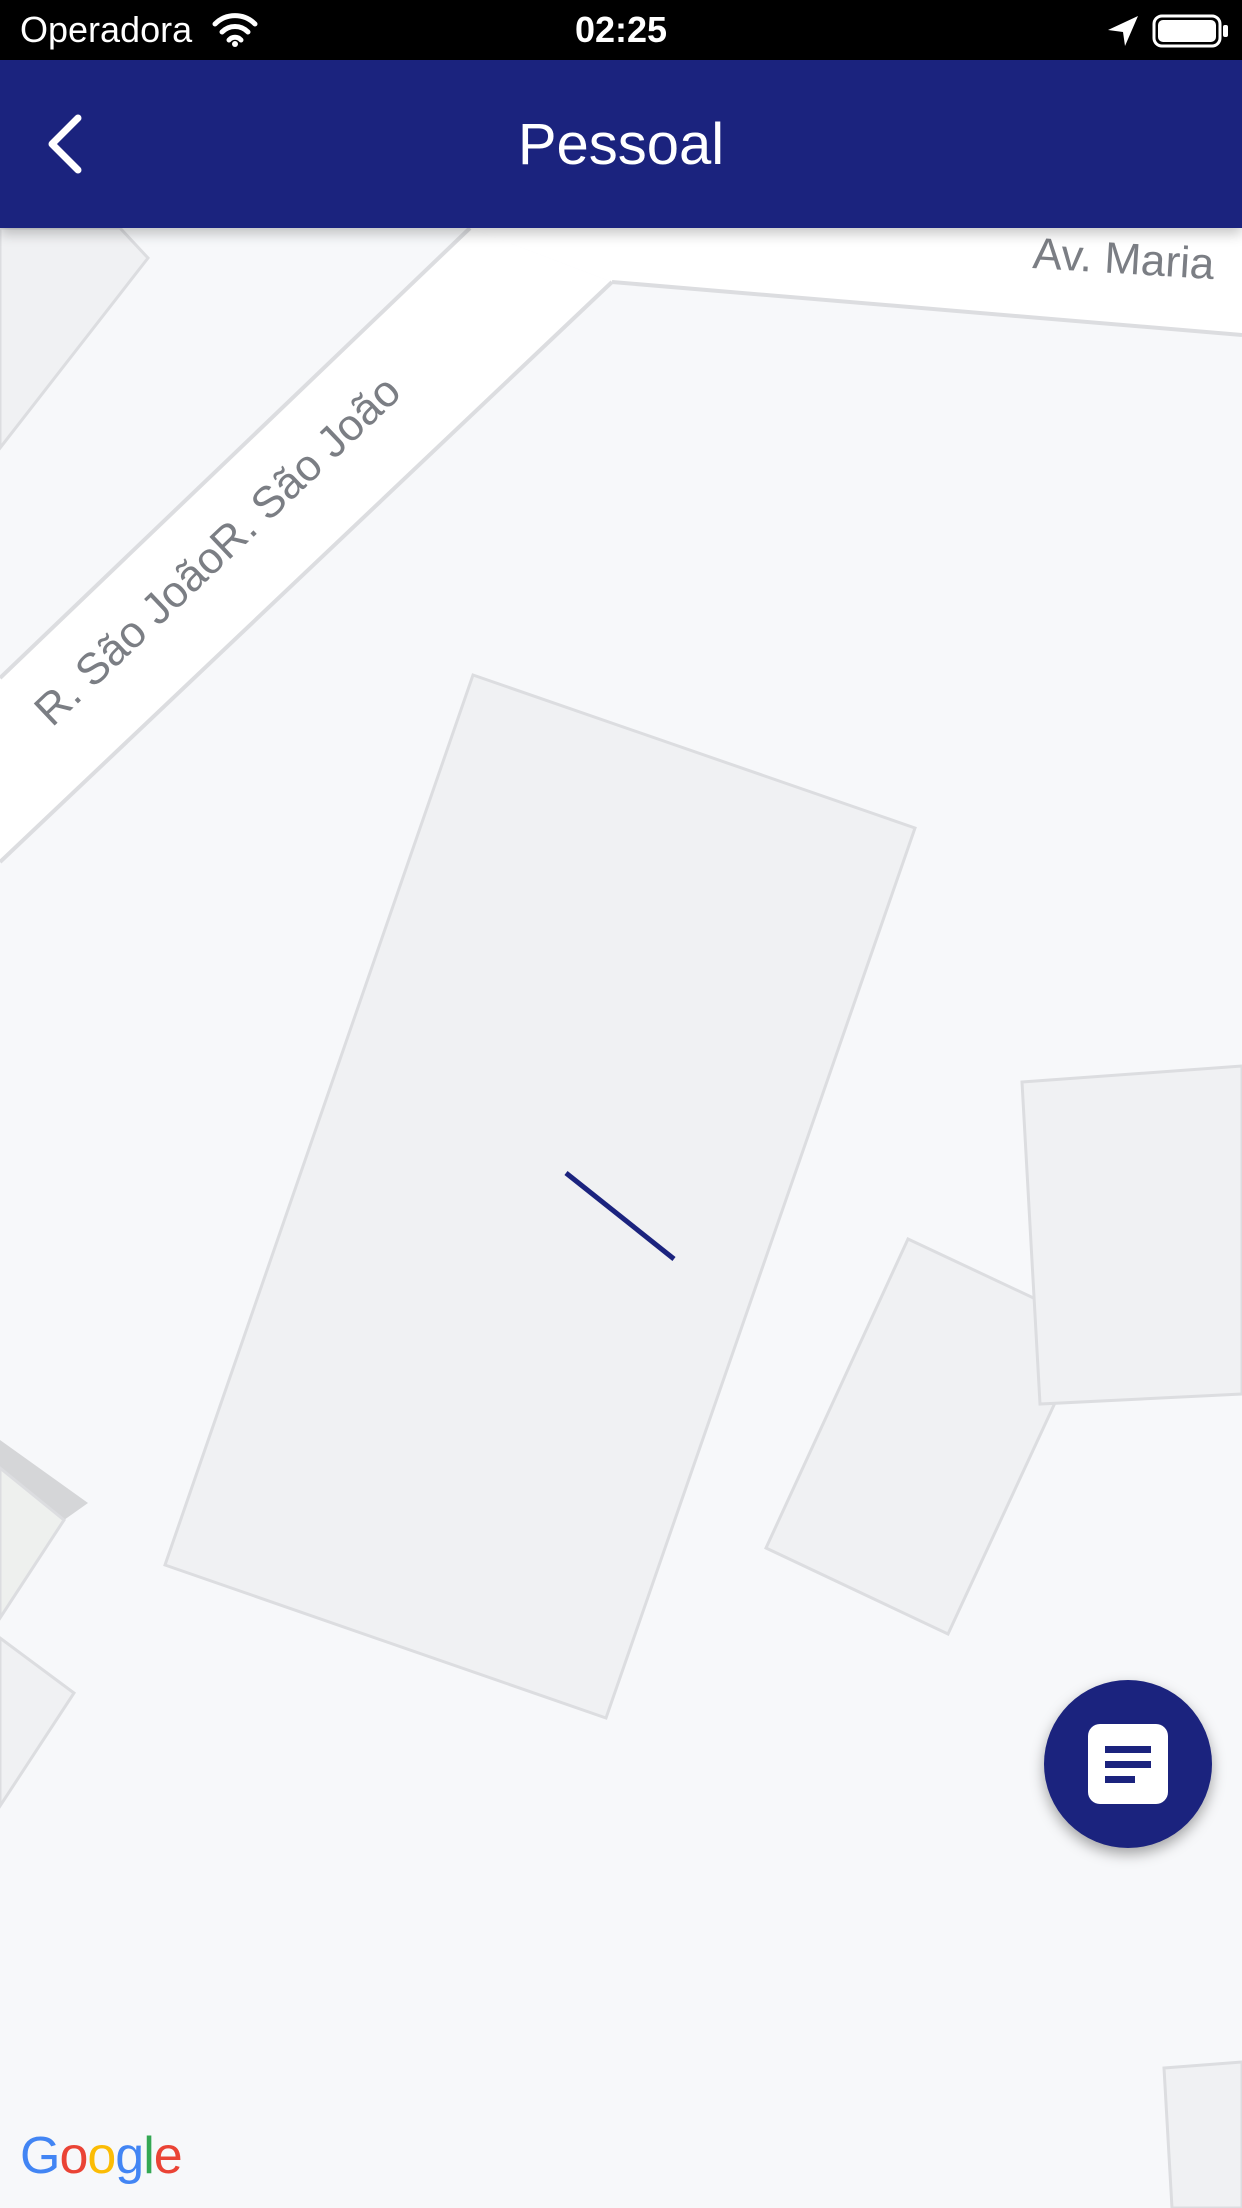 The width and height of the screenshot is (1242, 2208). I want to click on document-icon, so click(1128, 1766).